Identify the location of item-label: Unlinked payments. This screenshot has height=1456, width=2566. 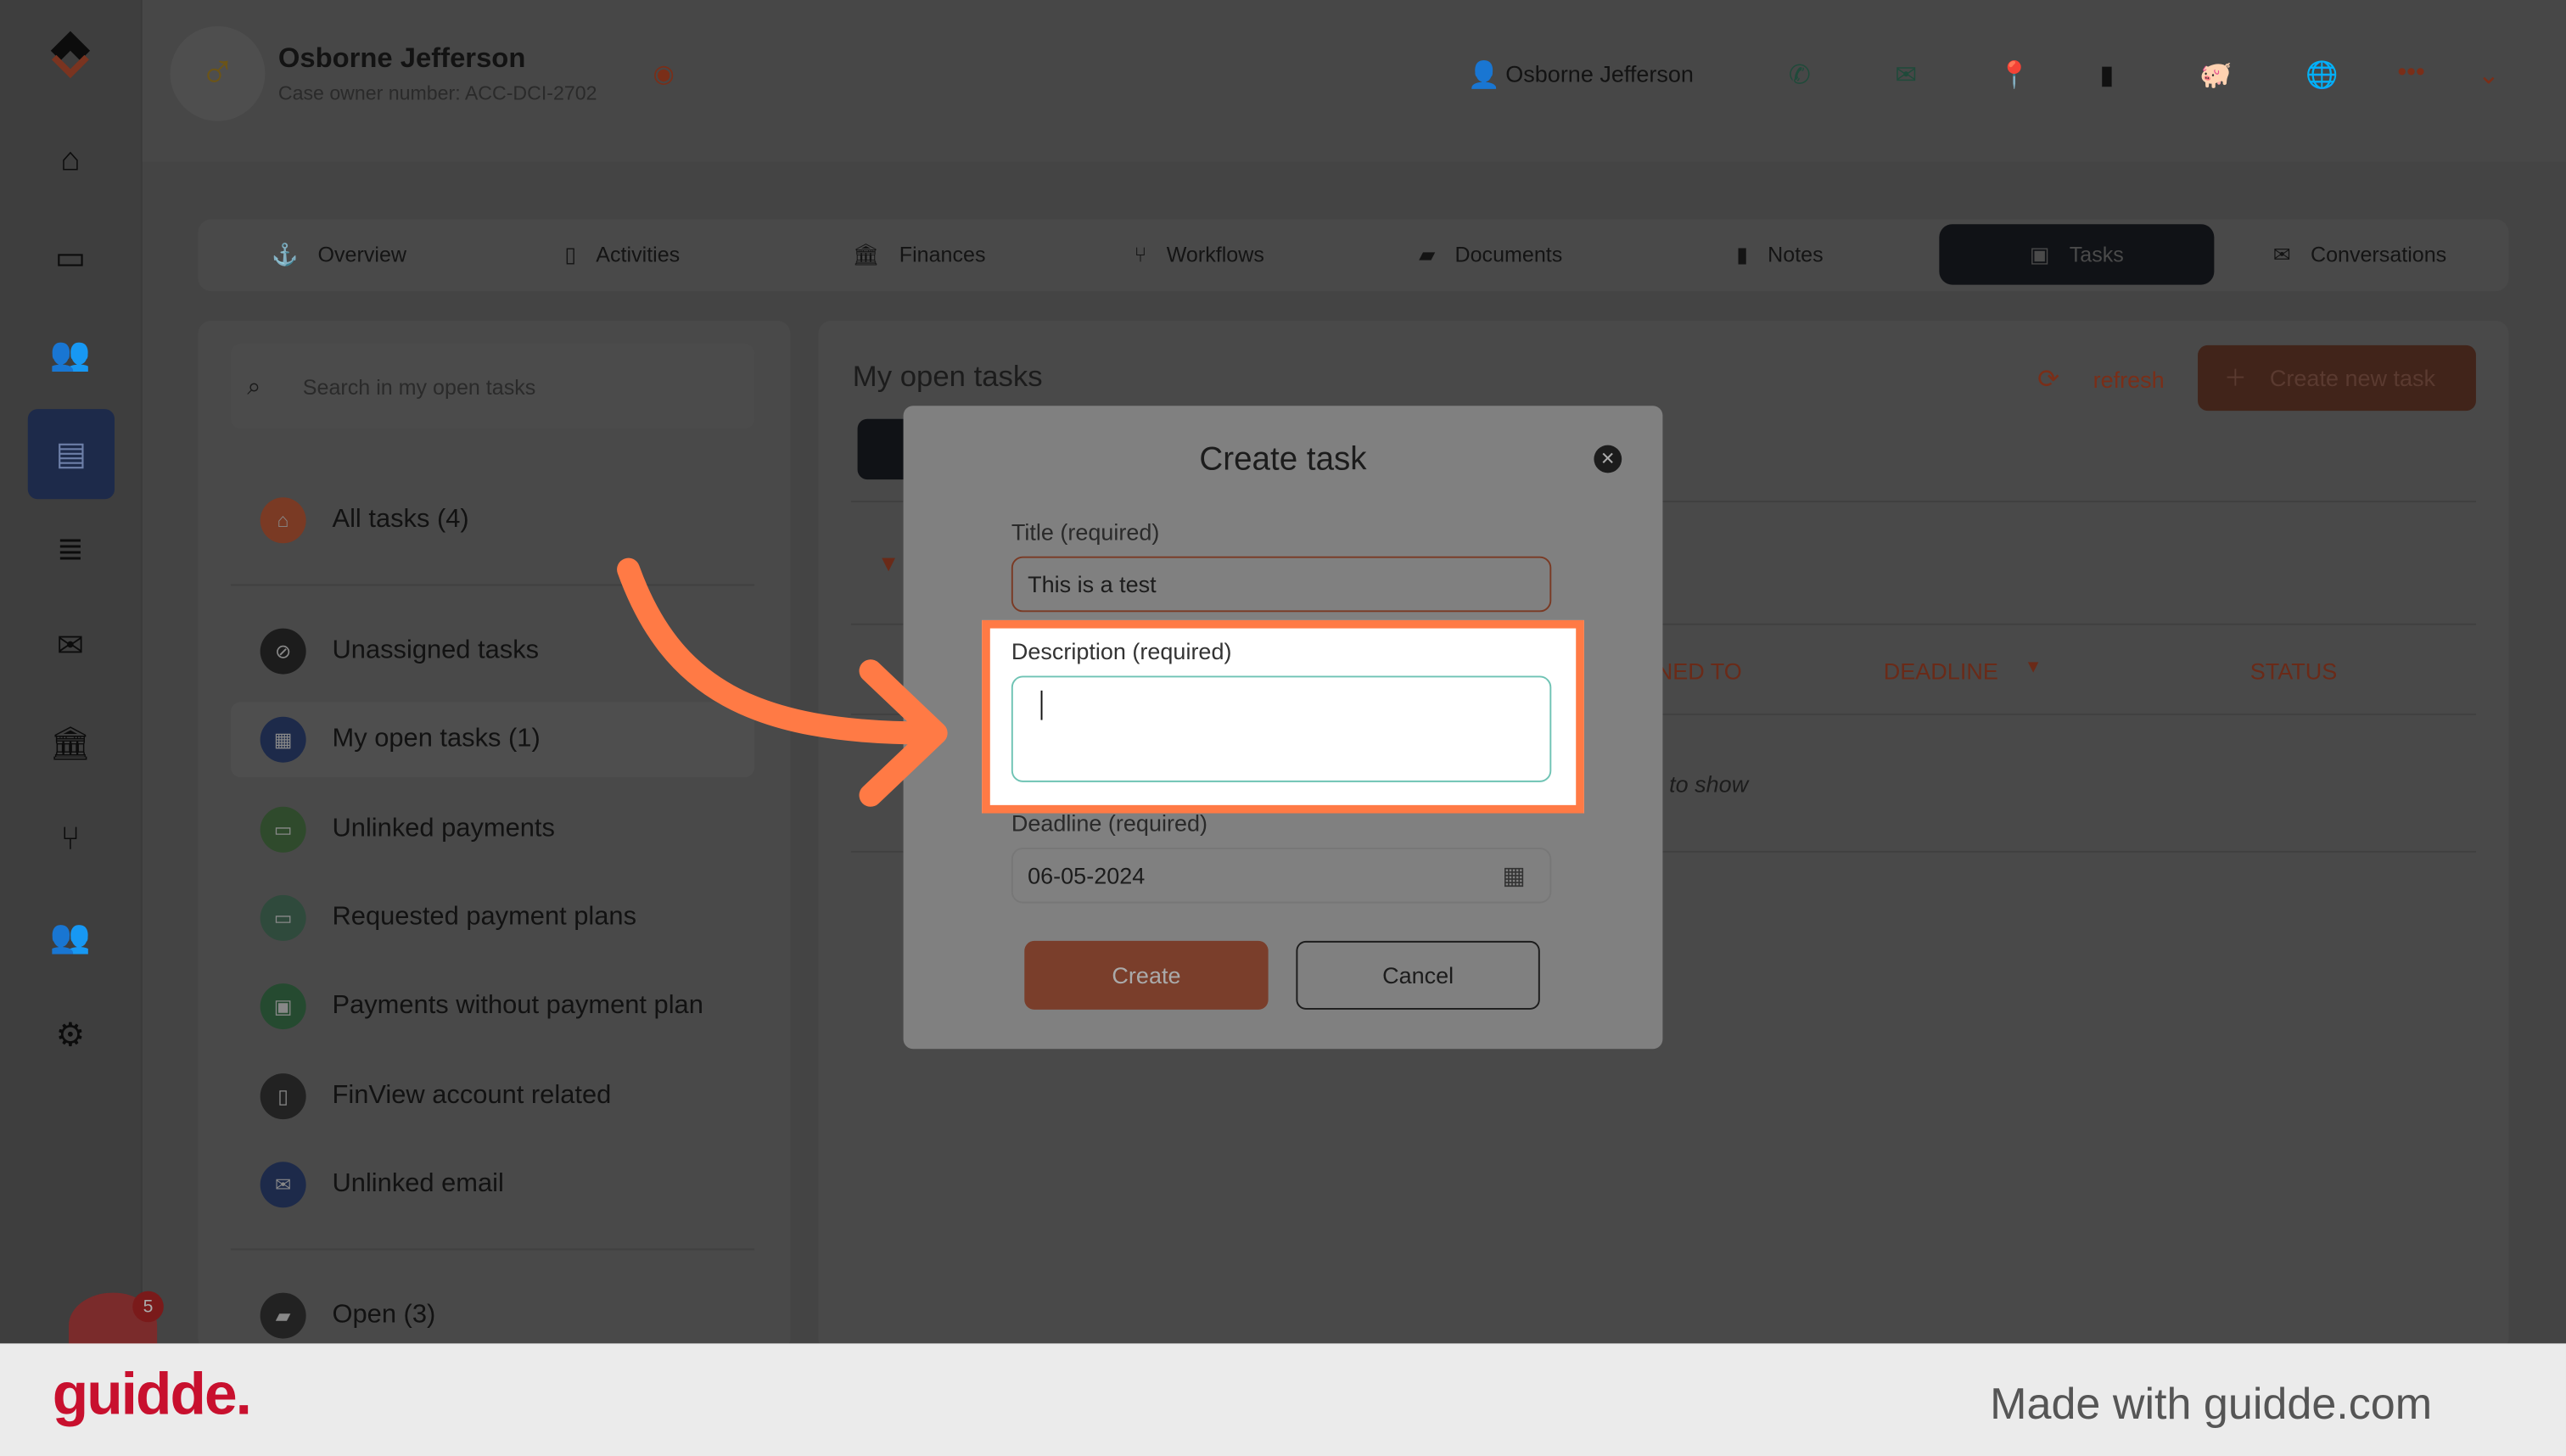
(443, 829).